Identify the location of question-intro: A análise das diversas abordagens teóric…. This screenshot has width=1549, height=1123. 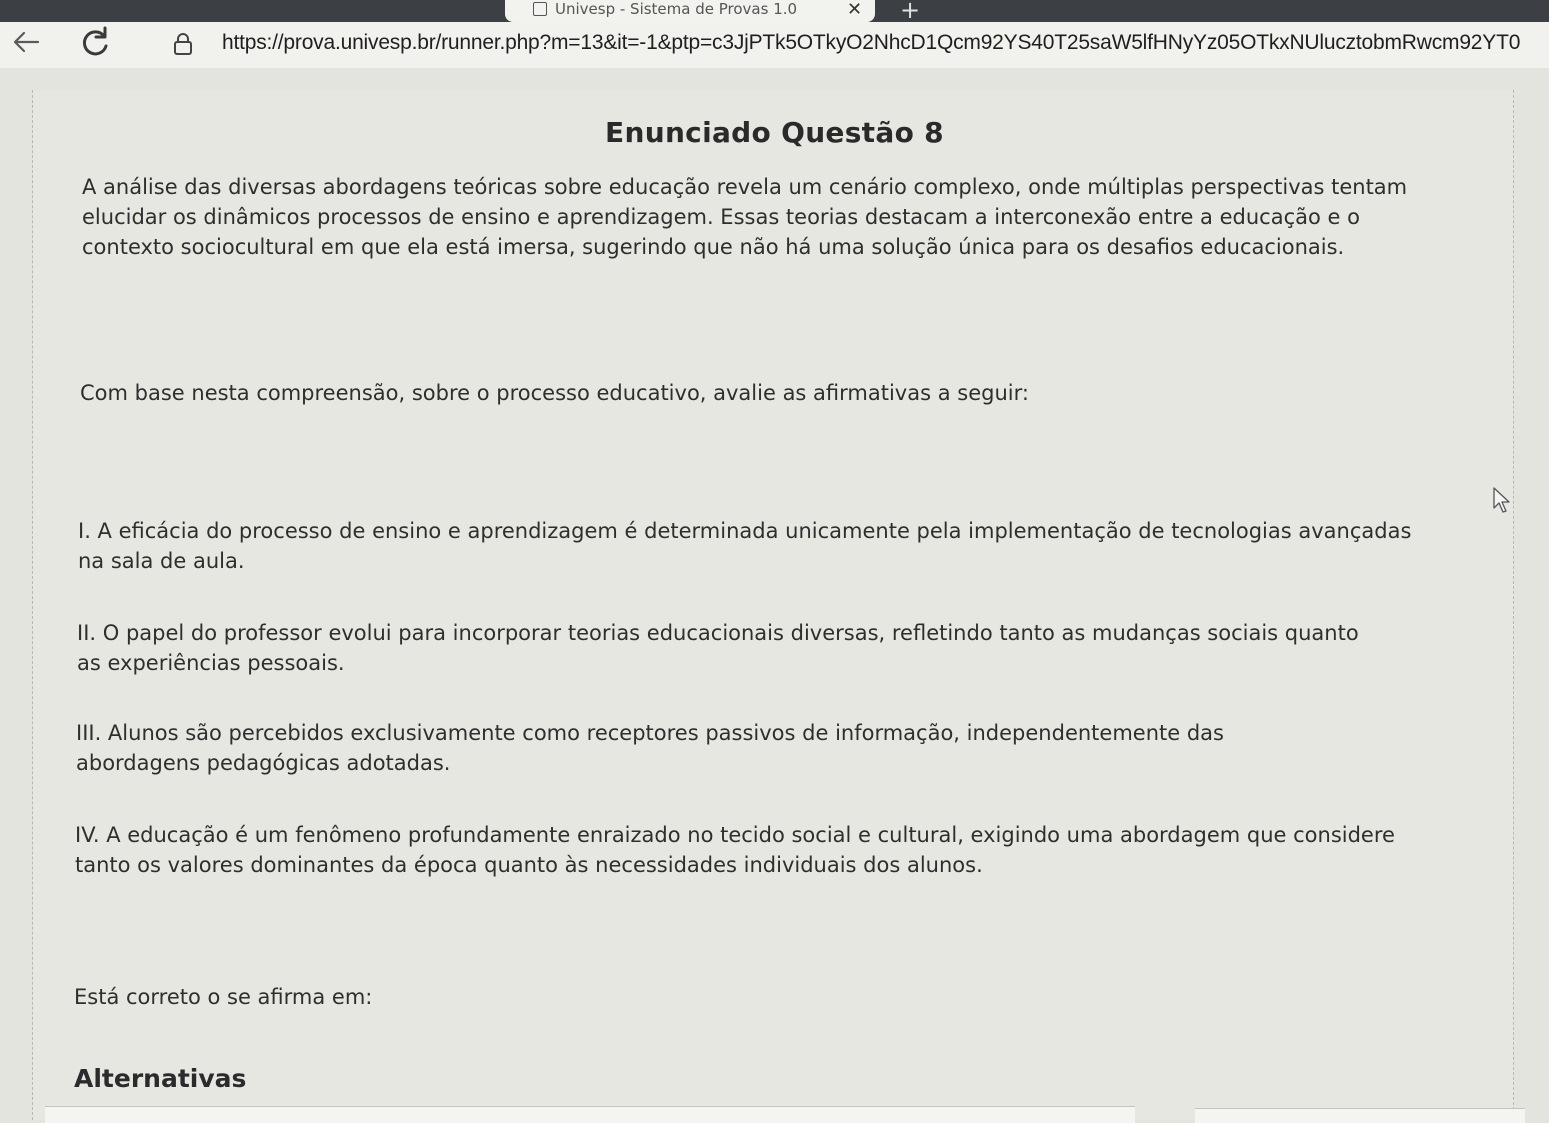
(745, 217).